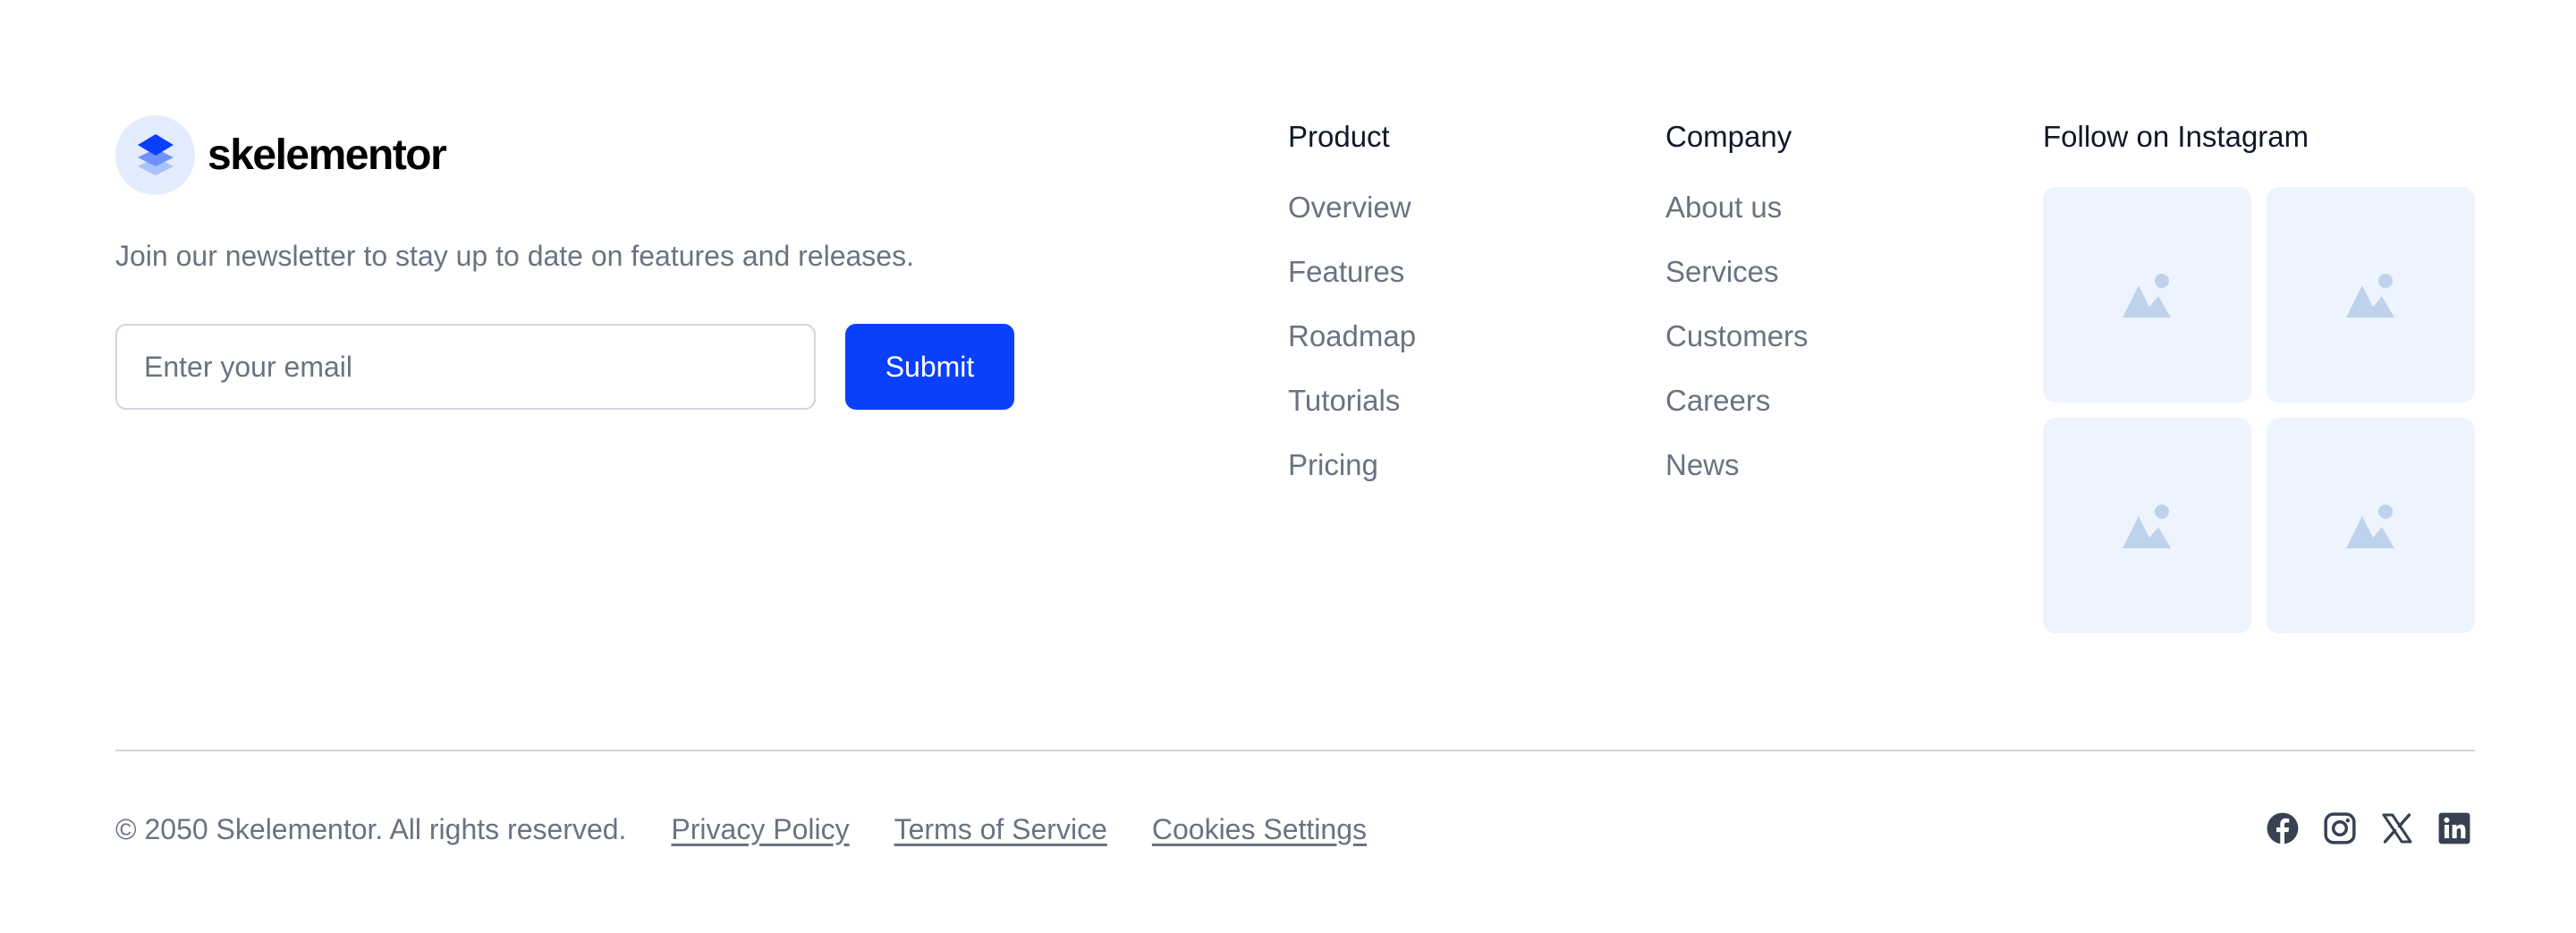 The height and width of the screenshot is (933, 2576). Describe the element at coordinates (760, 829) in the screenshot. I see `privacy-policy-link: Privacy Policy` at that location.